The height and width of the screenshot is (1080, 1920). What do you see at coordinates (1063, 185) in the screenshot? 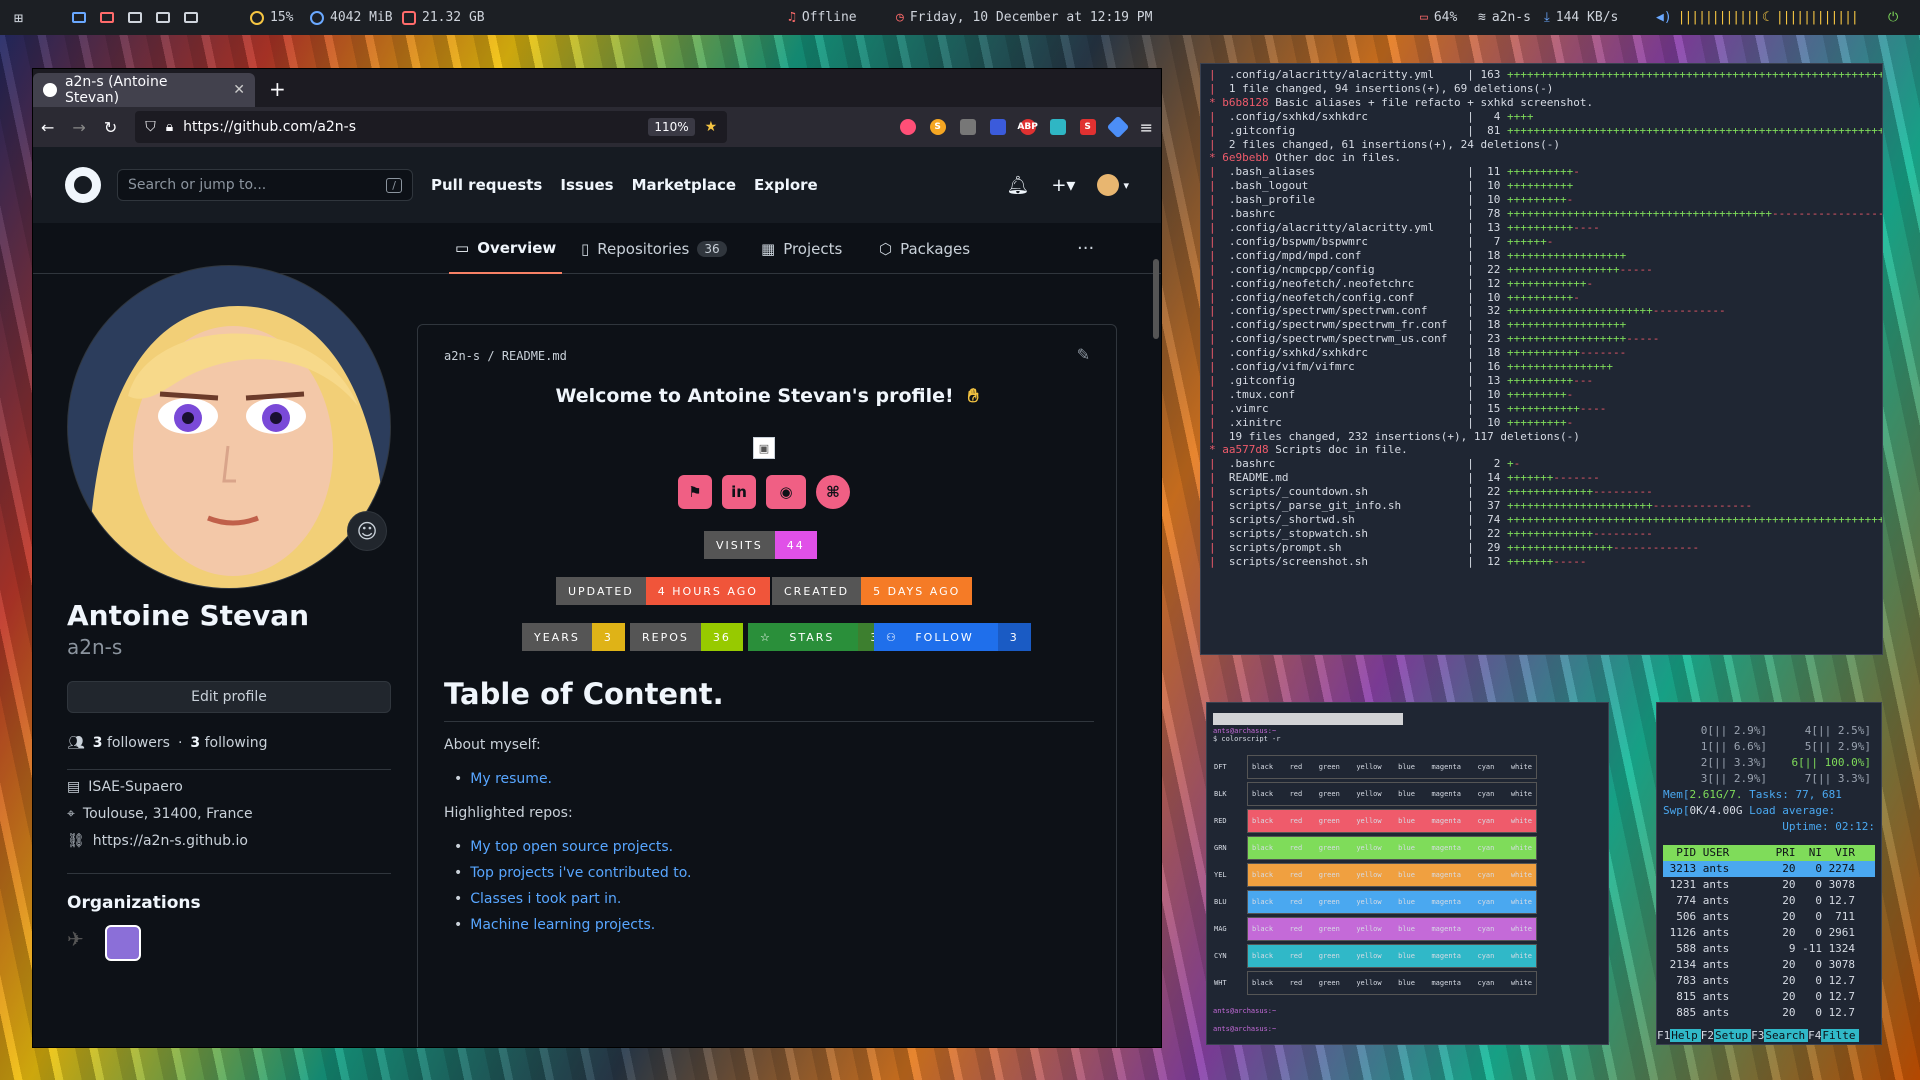
I see `create-new-icon: +▾` at bounding box center [1063, 185].